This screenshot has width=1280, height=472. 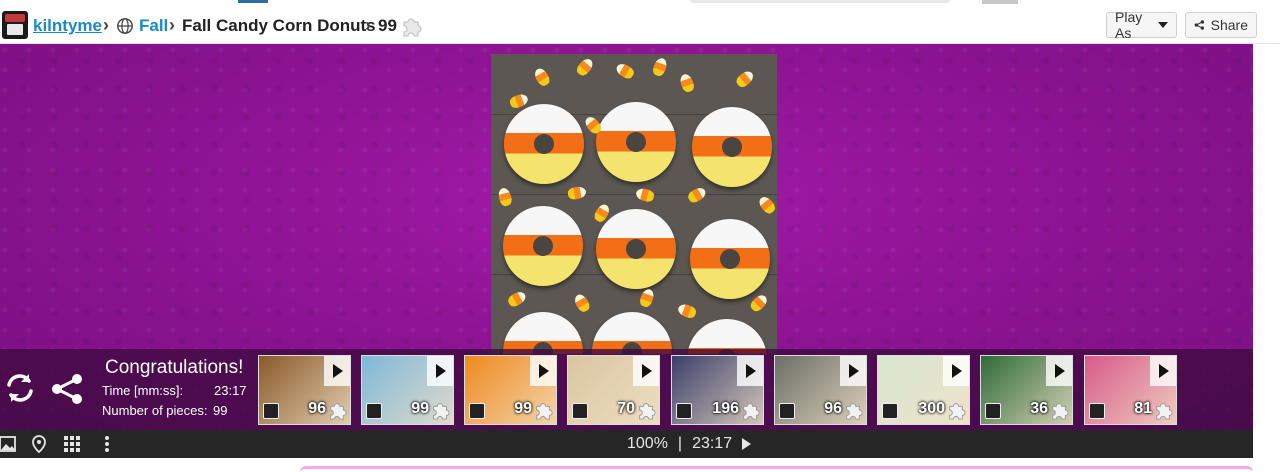 What do you see at coordinates (1266, 251) in the screenshot?
I see `page-margin` at bounding box center [1266, 251].